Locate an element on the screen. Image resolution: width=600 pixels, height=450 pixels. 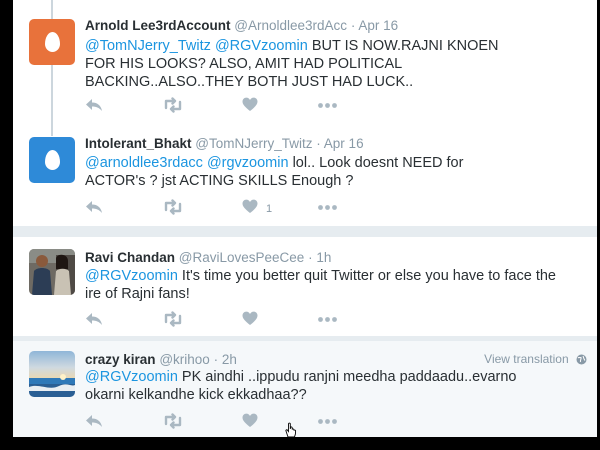
timestamp: 1h is located at coordinates (323, 257).